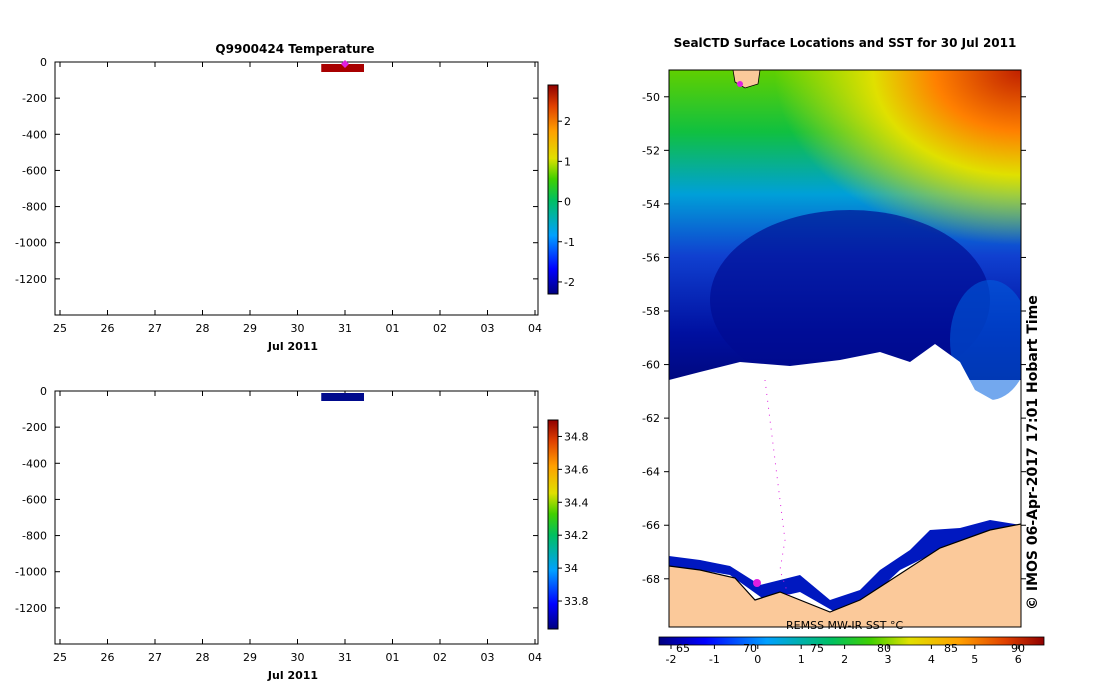  What do you see at coordinates (651, 97) in the screenshot?
I see `lat-tick-label: -50` at bounding box center [651, 97].